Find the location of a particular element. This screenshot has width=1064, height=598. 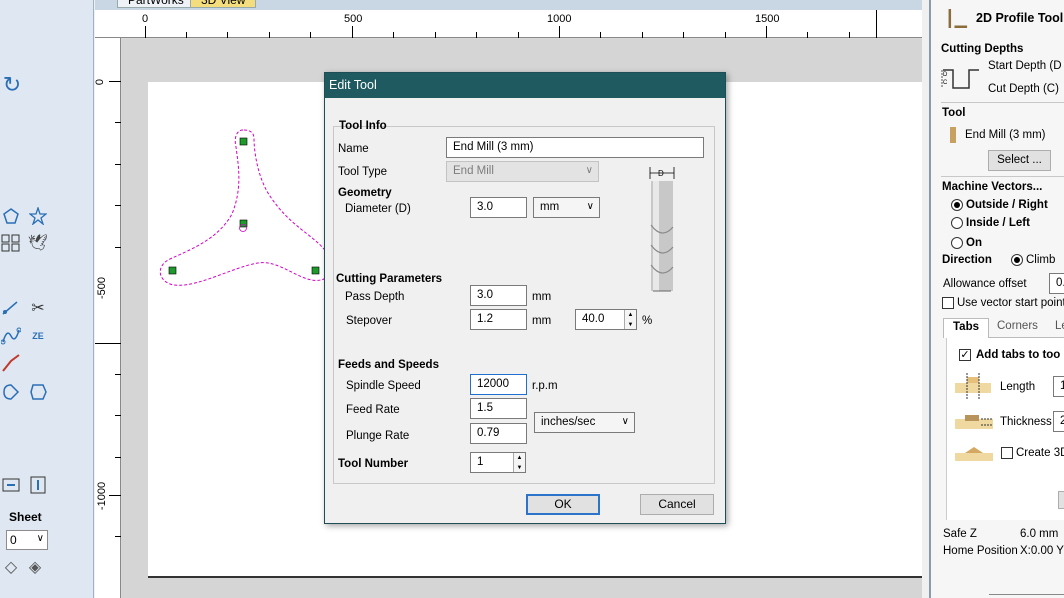

spin-down-icon: ▼ is located at coordinates (519, 468).